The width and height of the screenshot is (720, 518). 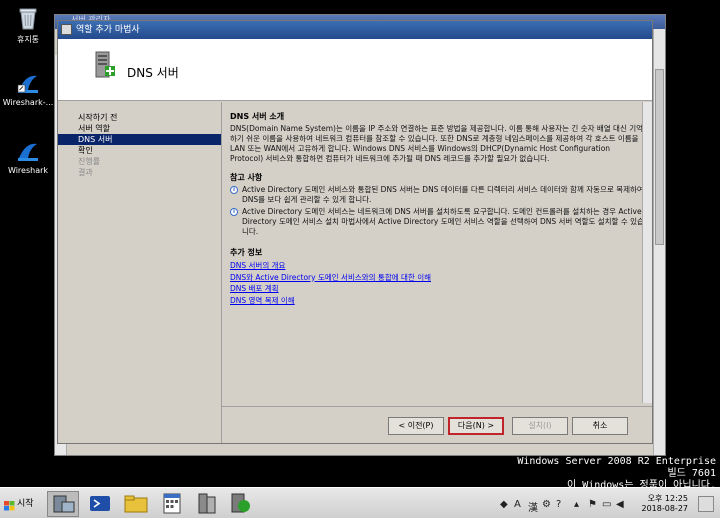 What do you see at coordinates (355, 70) in the screenshot?
I see `wizard-header: DNS 서버` at bounding box center [355, 70].